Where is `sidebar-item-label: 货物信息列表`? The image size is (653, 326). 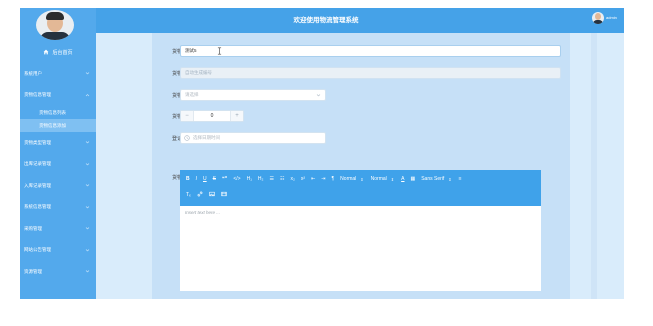
sidebar-item-label: 货物信息列表 is located at coordinates (52, 112).